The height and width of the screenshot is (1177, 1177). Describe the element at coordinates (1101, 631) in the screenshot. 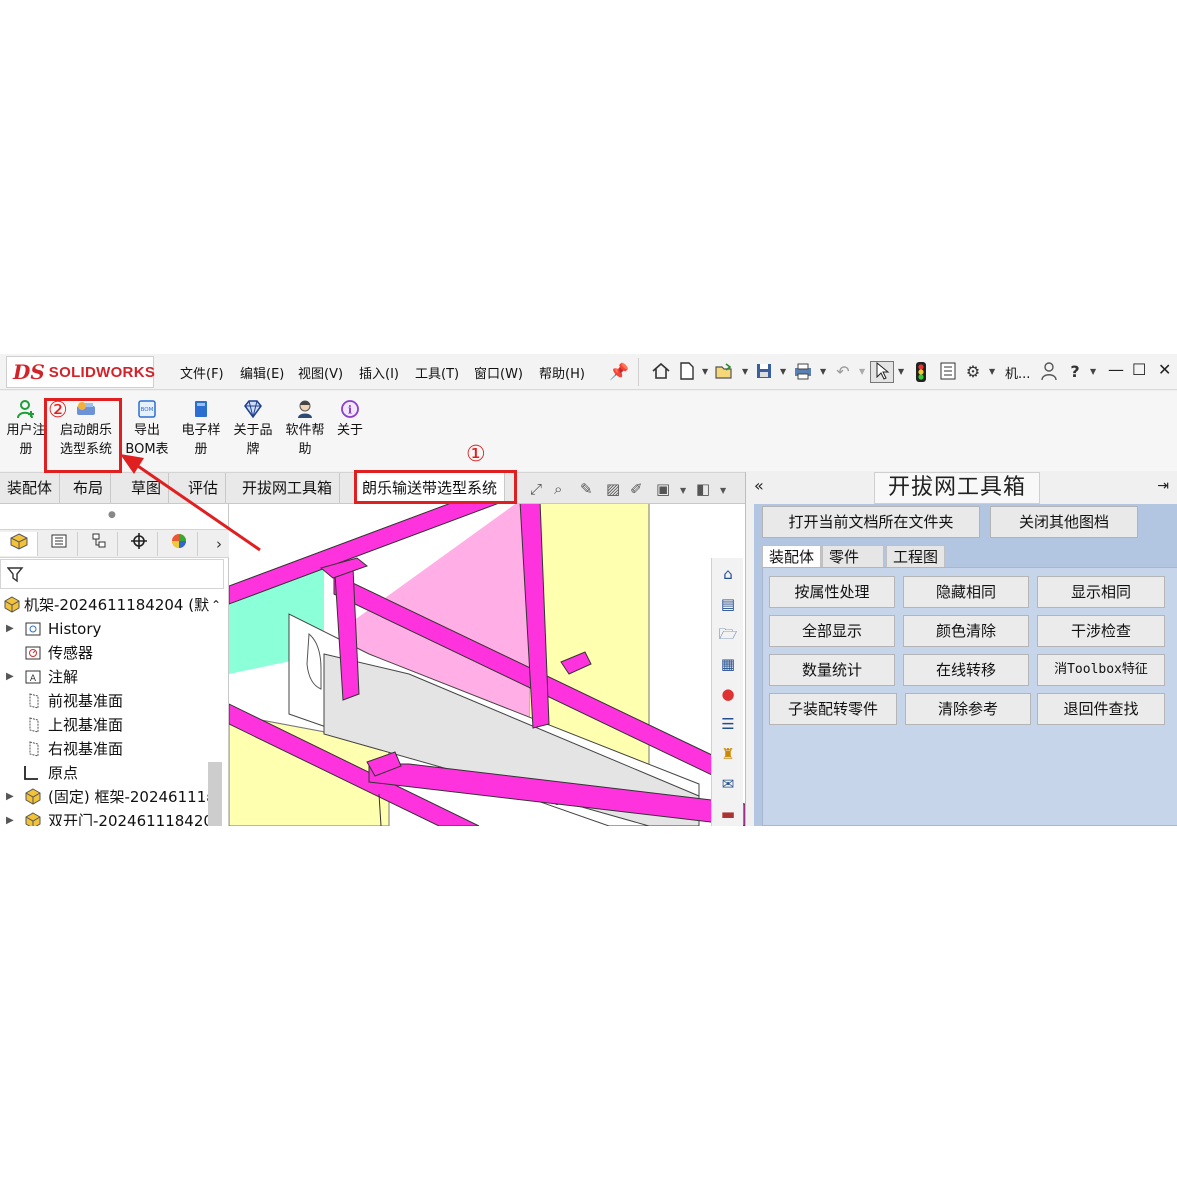

I see `interference-check-button: 干涉检查` at that location.